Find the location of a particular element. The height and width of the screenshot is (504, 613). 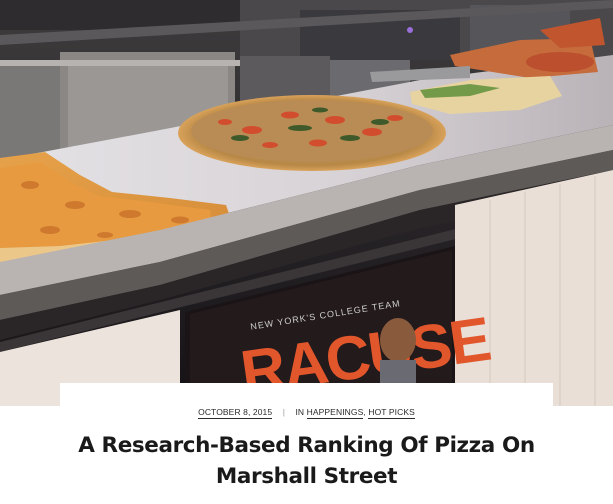

post-date-link: OCTOBER 8, 2015 is located at coordinates (235, 413).